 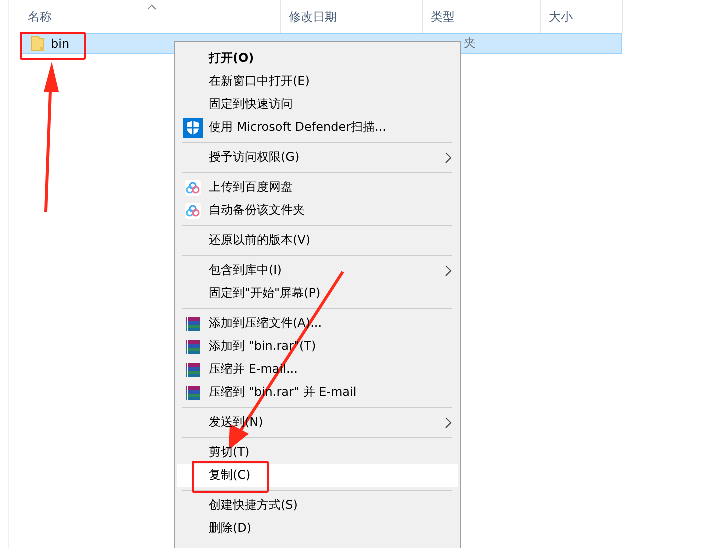 What do you see at coordinates (40, 17) in the screenshot?
I see `column-label: 名称` at bounding box center [40, 17].